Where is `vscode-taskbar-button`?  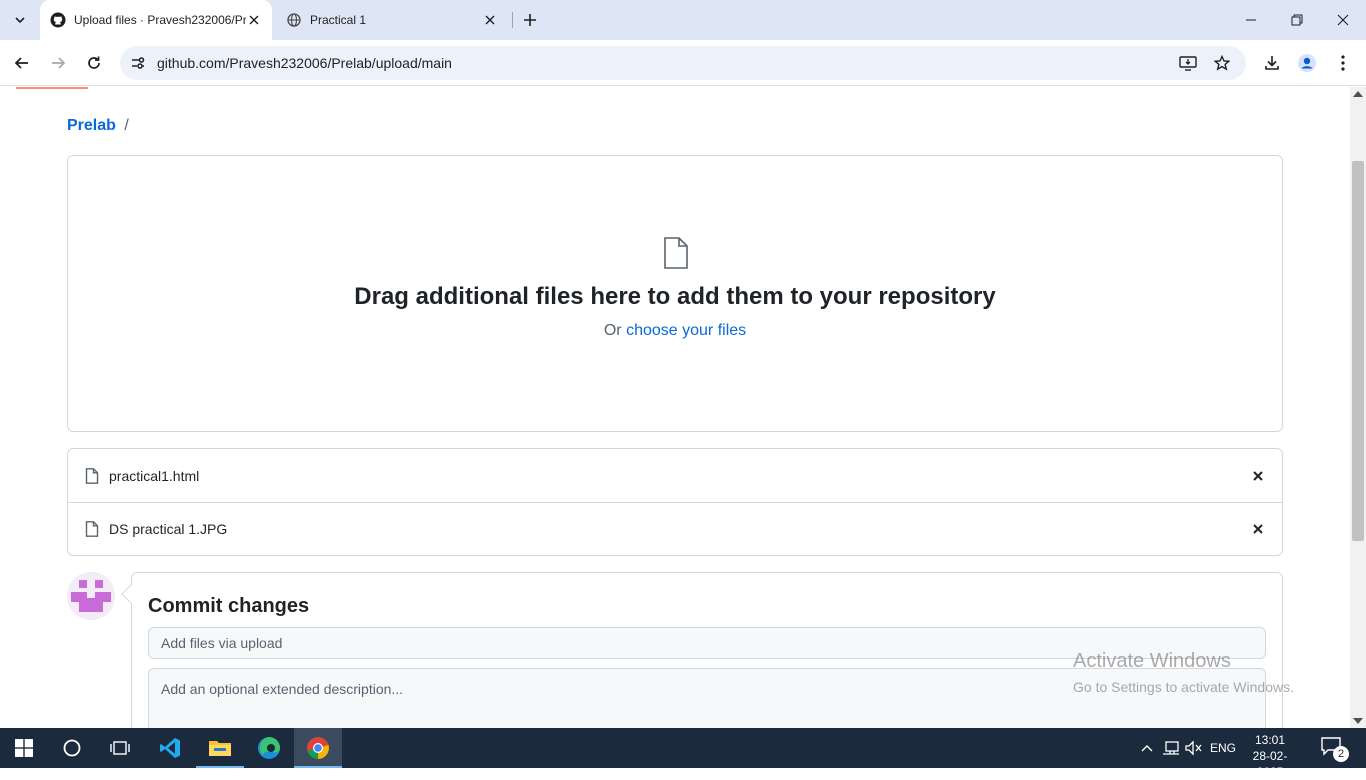 vscode-taskbar-button is located at coordinates (170, 748).